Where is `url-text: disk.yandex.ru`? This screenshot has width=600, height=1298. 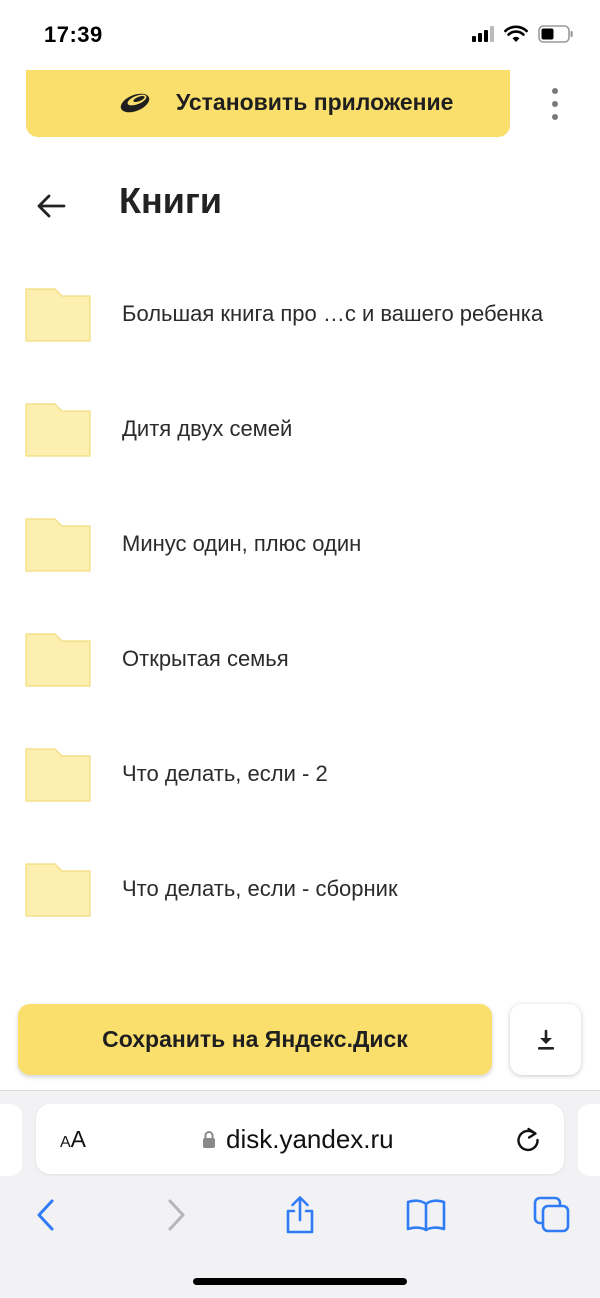 url-text: disk.yandex.ru is located at coordinates (310, 1139).